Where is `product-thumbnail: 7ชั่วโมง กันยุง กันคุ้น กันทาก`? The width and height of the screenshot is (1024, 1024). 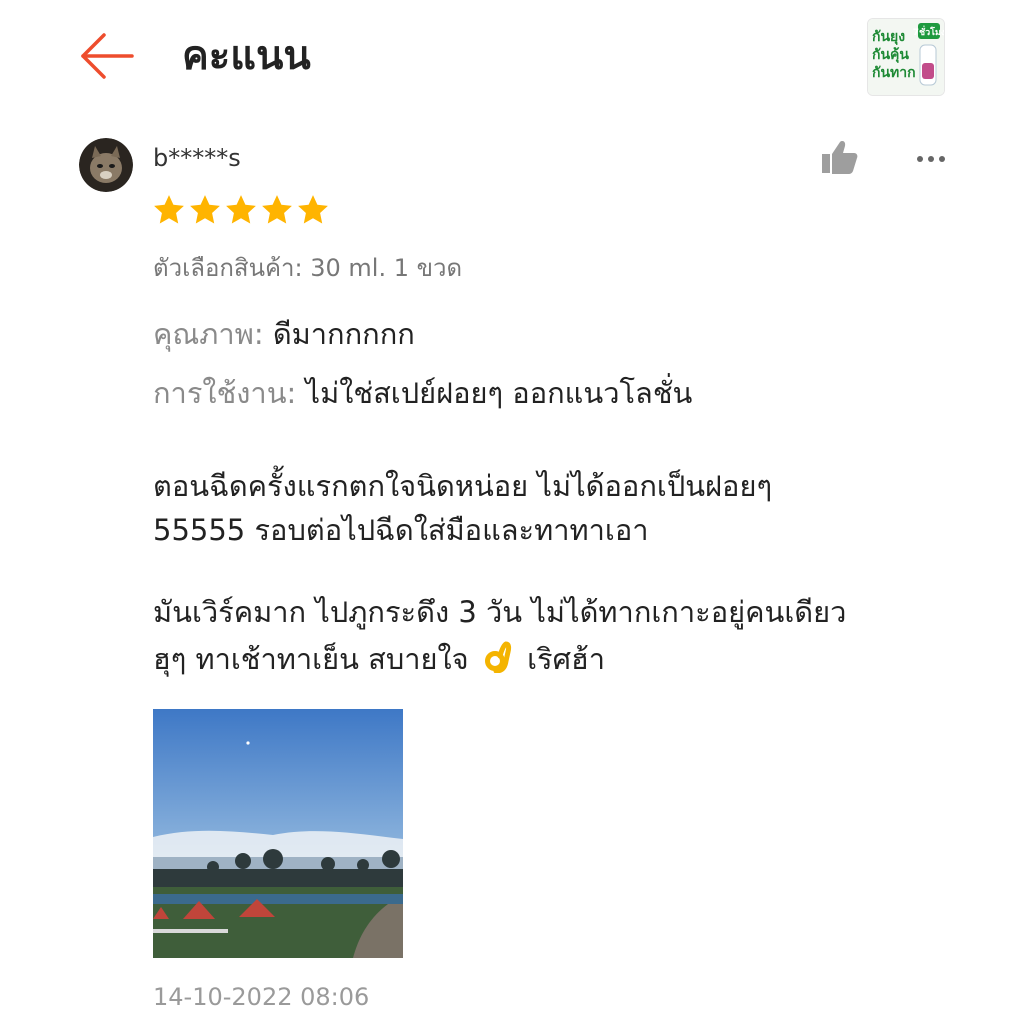 product-thumbnail: 7ชั่วโมง กันยุง กันคุ้น กันทาก is located at coordinates (906, 57).